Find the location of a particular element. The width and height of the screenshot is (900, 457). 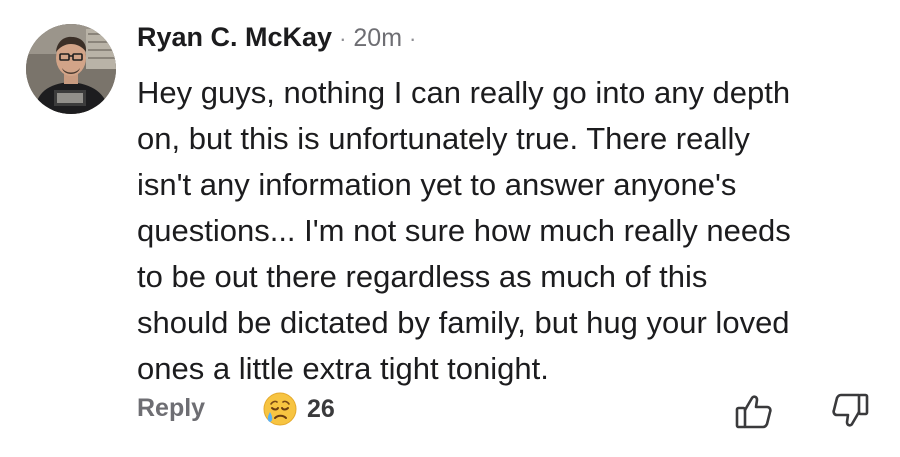

avatar is located at coordinates (71, 69).